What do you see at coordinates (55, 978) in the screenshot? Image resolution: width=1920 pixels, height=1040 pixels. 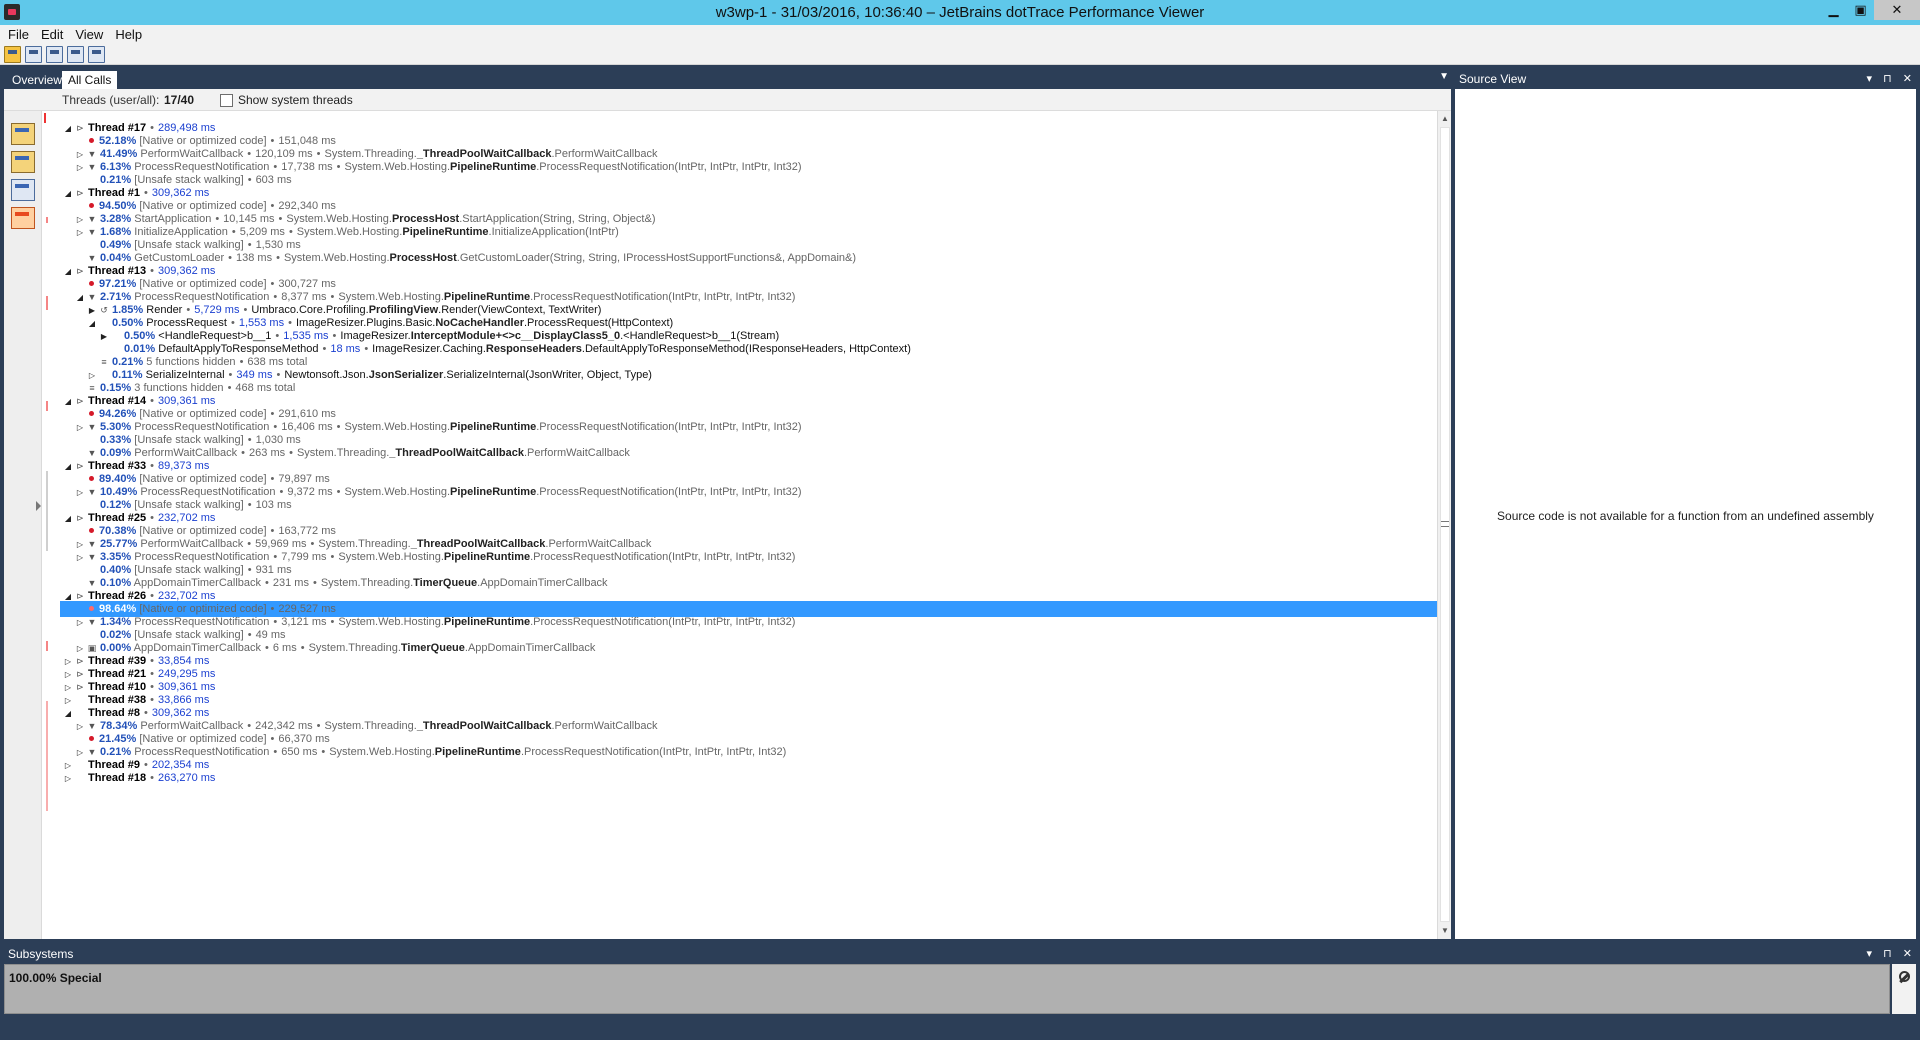 I see `subsystem-special: 100.00% Special` at bounding box center [55, 978].